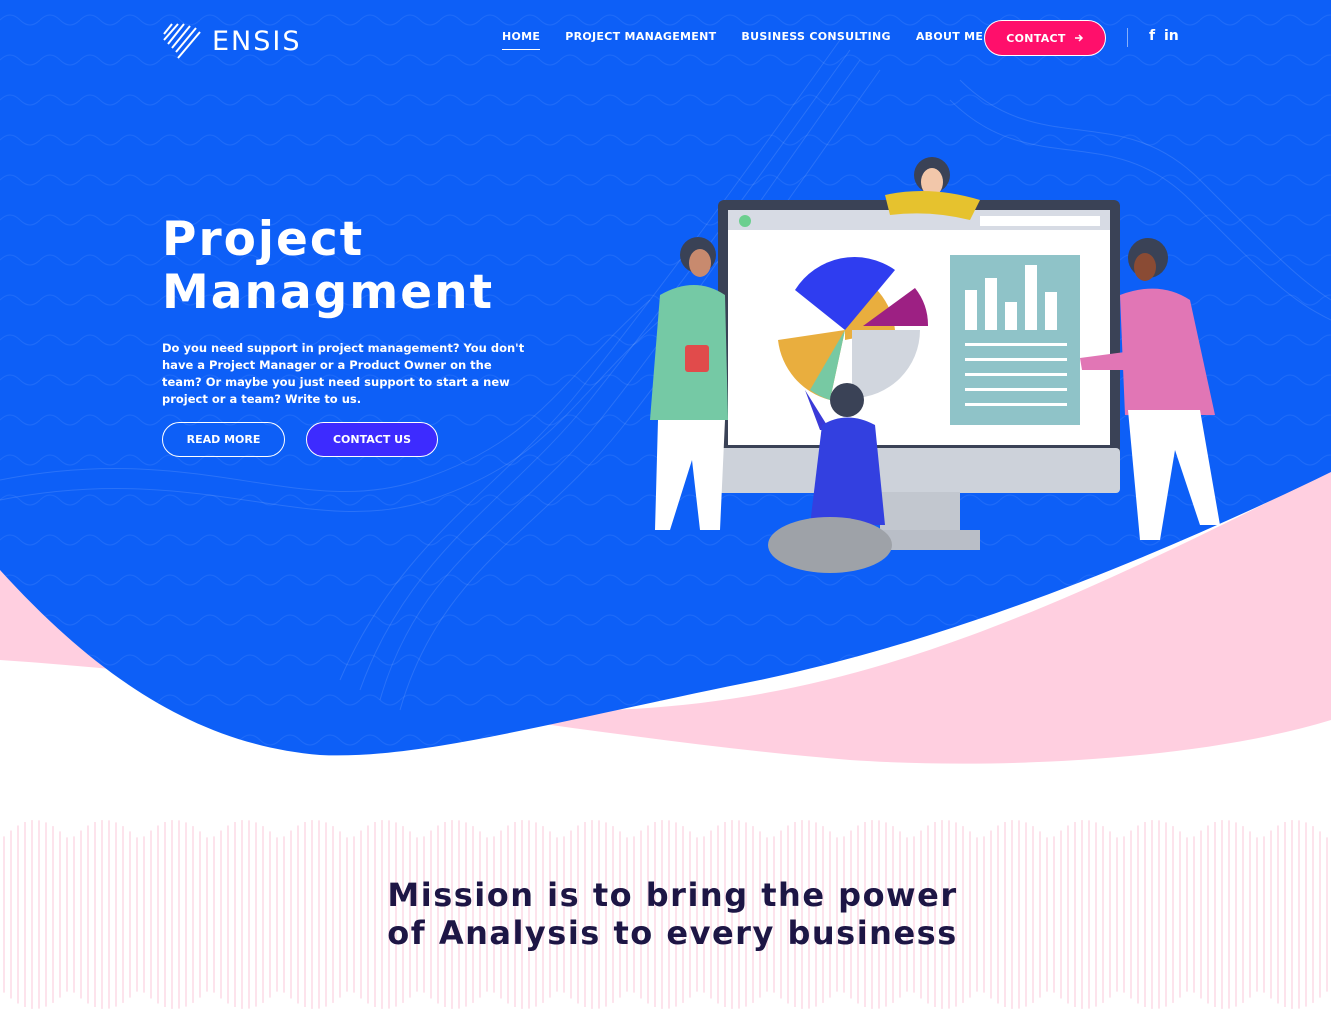  What do you see at coordinates (223, 439) in the screenshot?
I see `read-more-button: READ MORE` at bounding box center [223, 439].